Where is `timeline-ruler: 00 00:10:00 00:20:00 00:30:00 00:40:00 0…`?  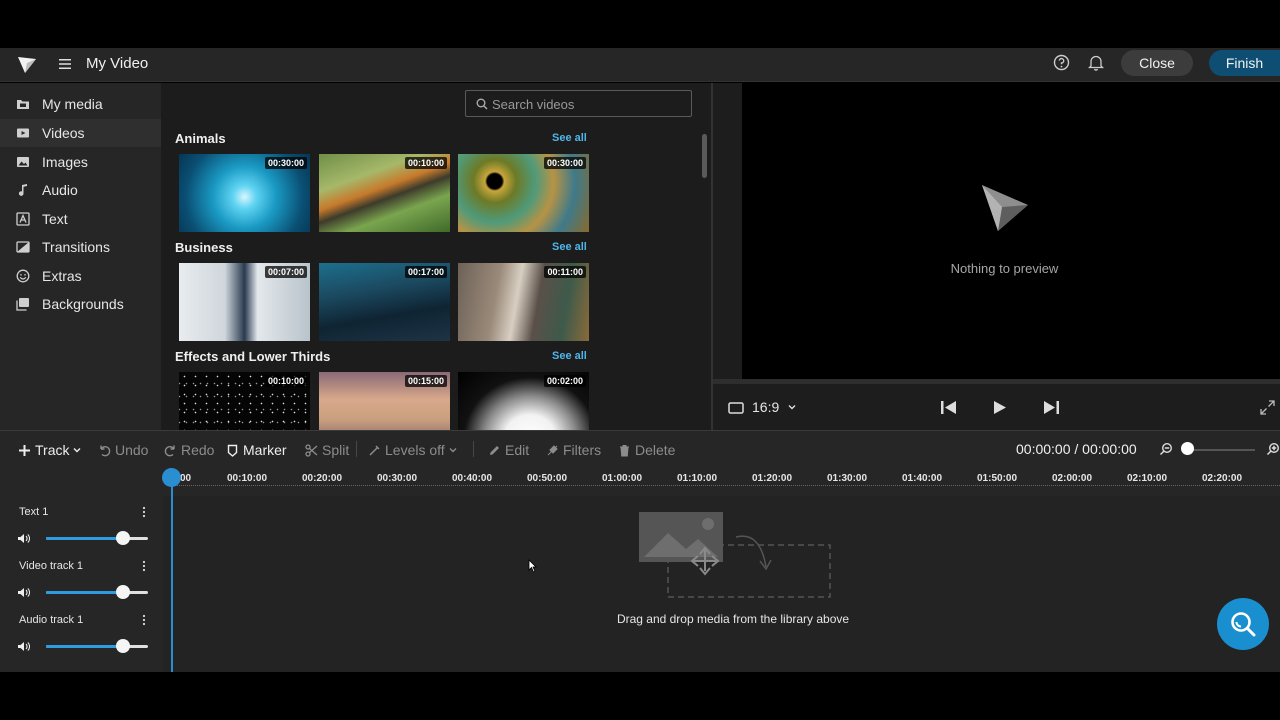
timeline-ruler: 00 00:10:00 00:20:00 00:30:00 00:40:00 0… is located at coordinates (725, 481).